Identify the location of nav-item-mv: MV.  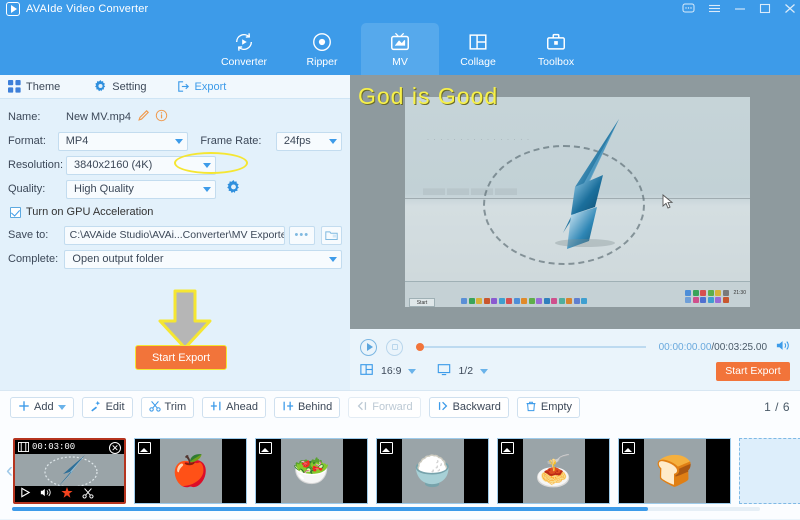
(400, 49).